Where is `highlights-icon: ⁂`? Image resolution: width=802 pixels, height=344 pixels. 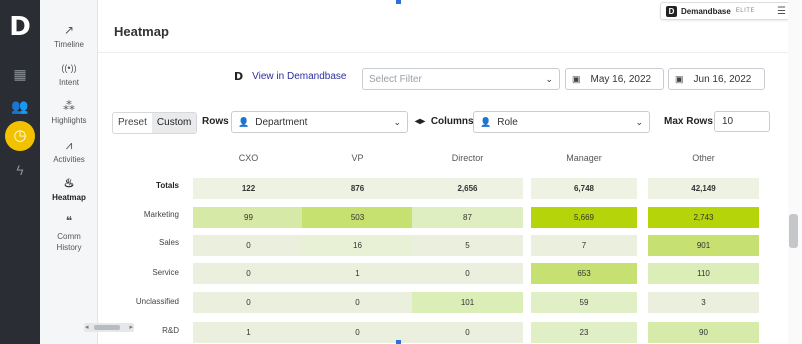
highlights-icon: ⁂ is located at coordinates (69, 106).